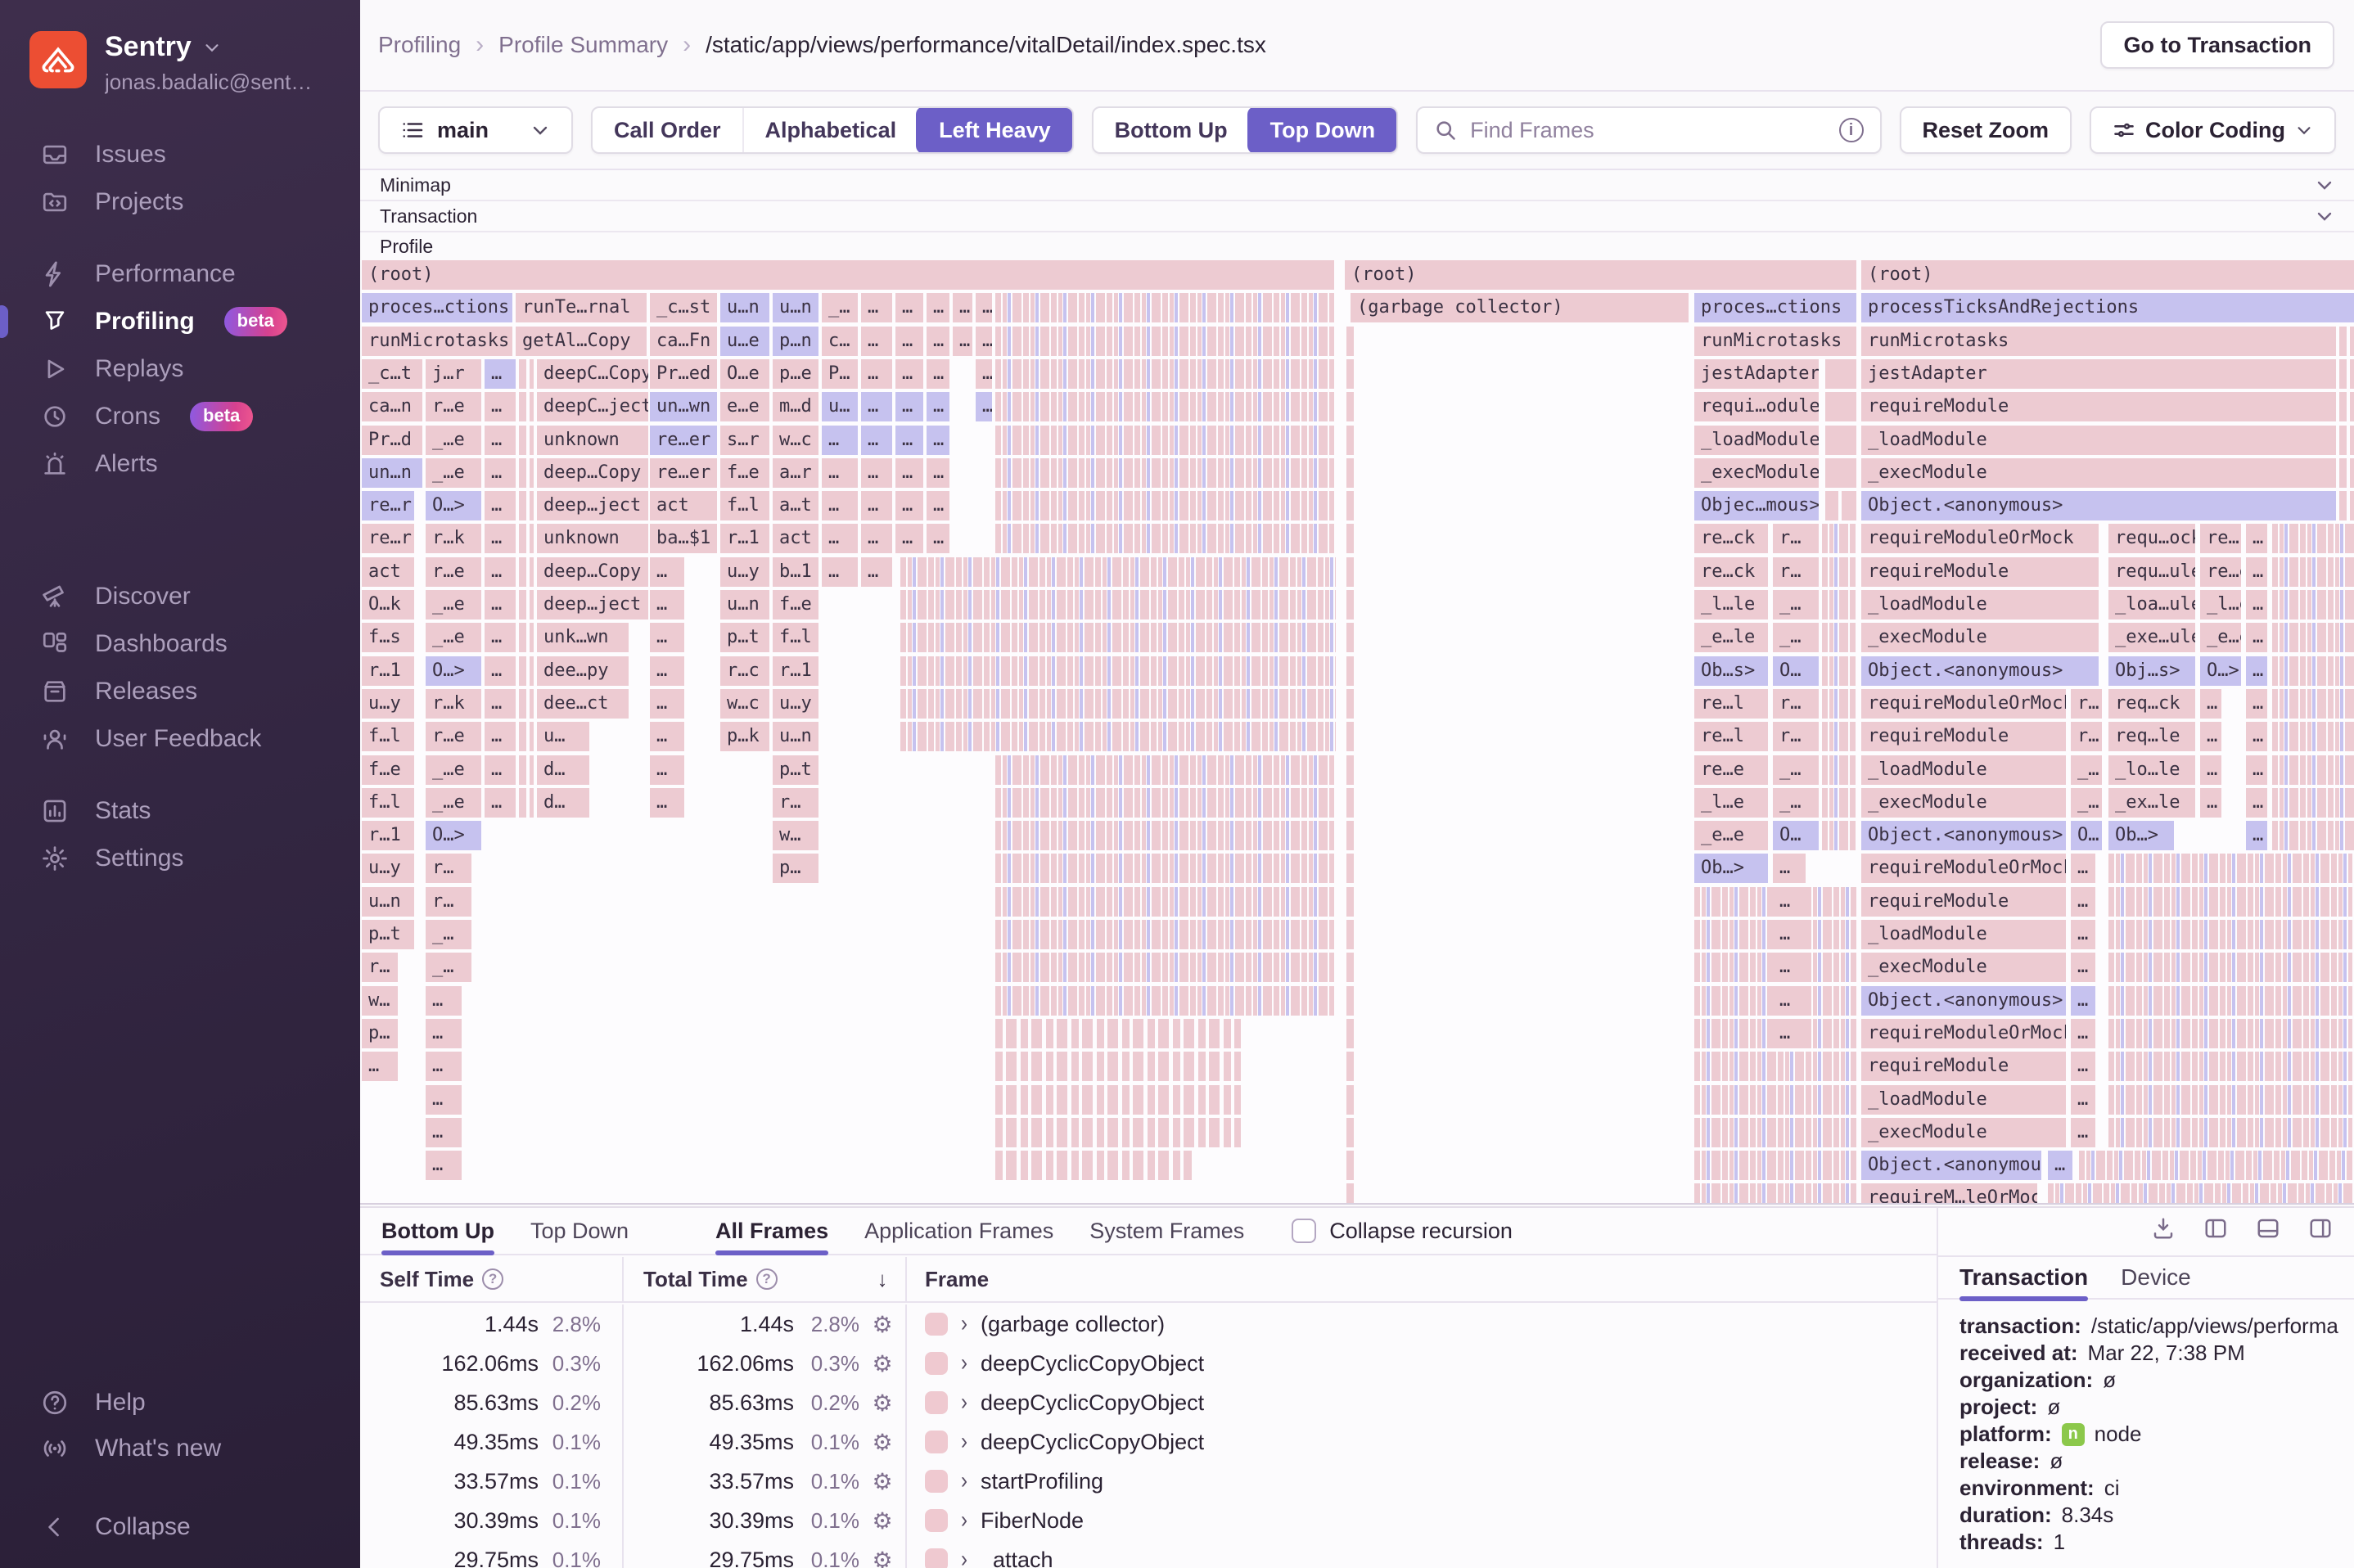  Describe the element at coordinates (1731, 802) in the screenshot. I see `flame-frame: _l…e` at that location.